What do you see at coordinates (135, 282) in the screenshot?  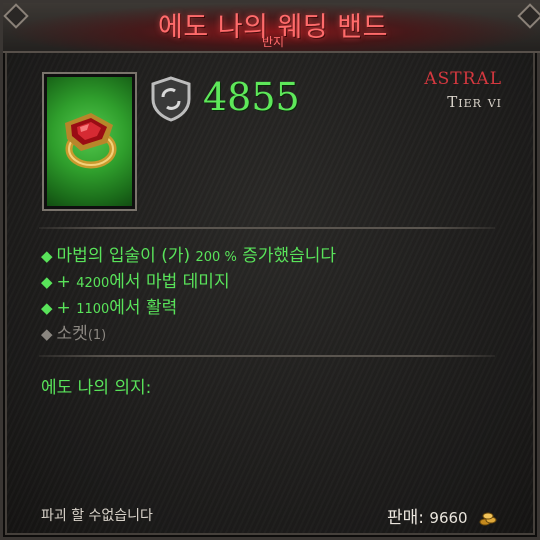 I see `affix-line: ◆ + 4200에서 마법 데미지` at bounding box center [135, 282].